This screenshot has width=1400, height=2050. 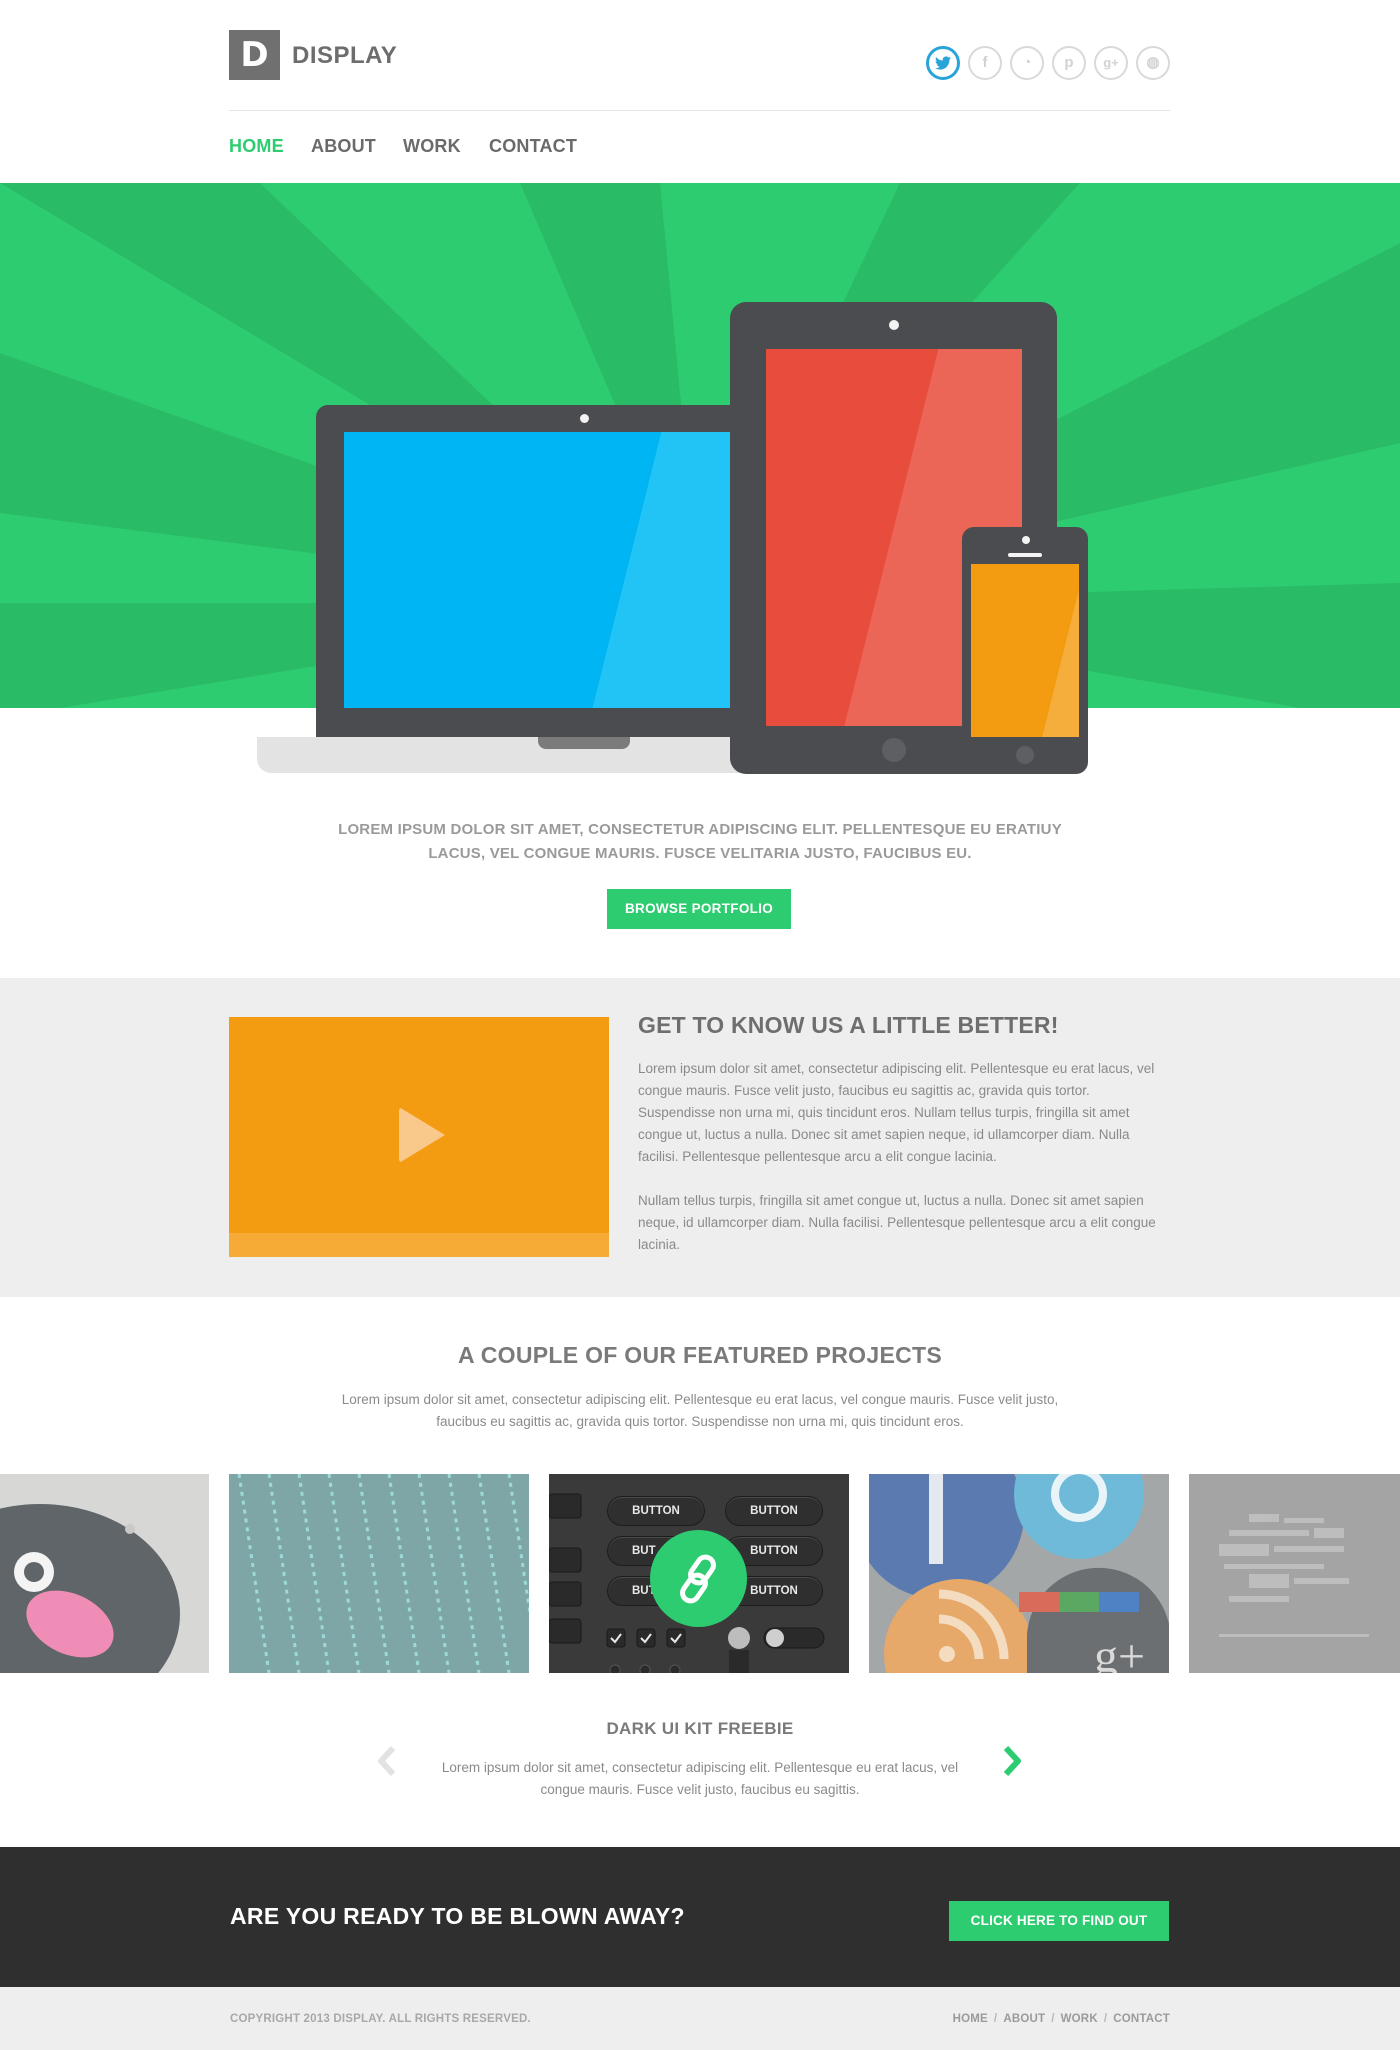 What do you see at coordinates (419, 1245) in the screenshot?
I see `video-control-bar` at bounding box center [419, 1245].